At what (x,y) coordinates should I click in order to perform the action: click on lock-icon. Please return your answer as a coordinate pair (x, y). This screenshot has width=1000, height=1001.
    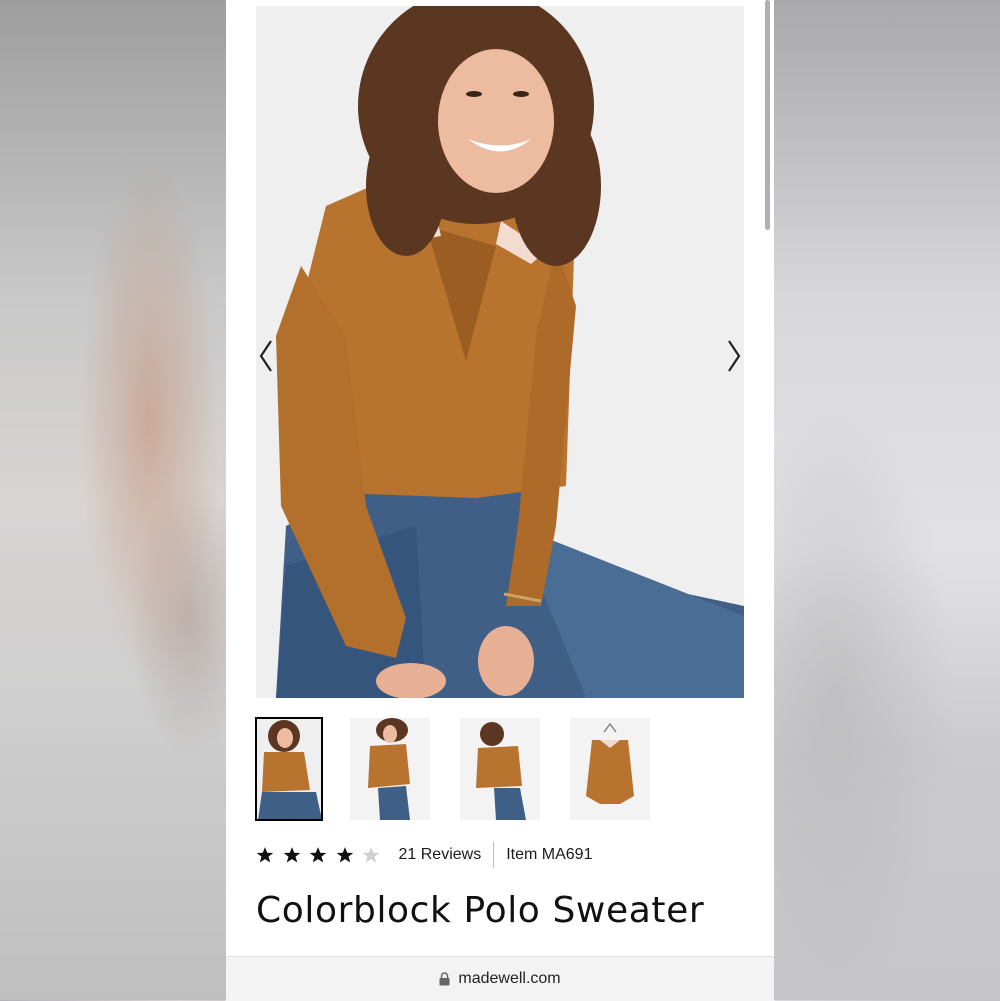
    Looking at the image, I should click on (444, 979).